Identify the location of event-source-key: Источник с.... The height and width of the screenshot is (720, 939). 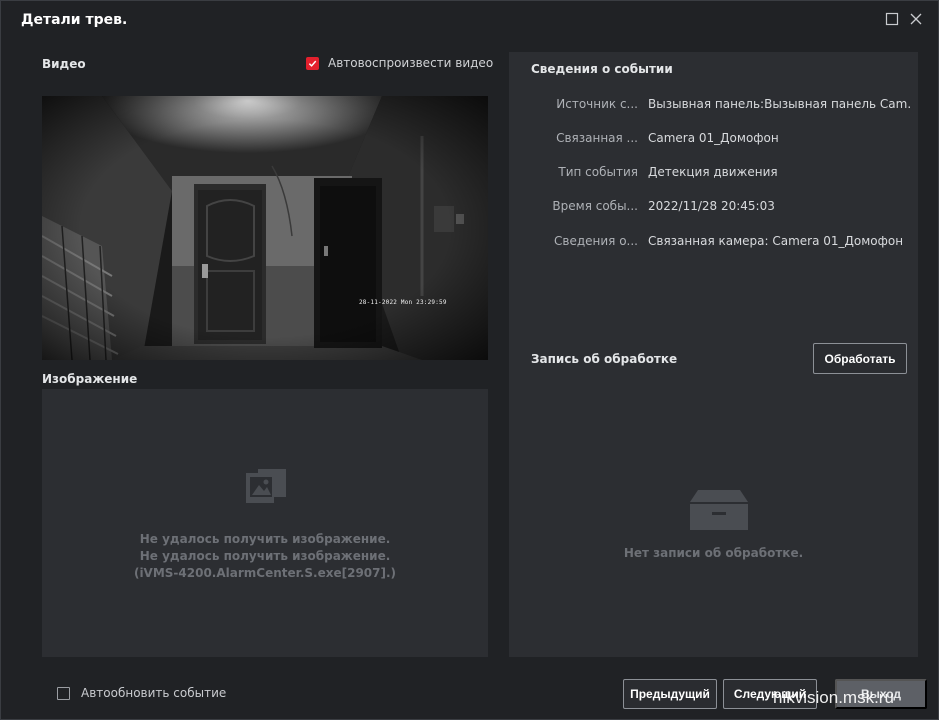
(597, 104).